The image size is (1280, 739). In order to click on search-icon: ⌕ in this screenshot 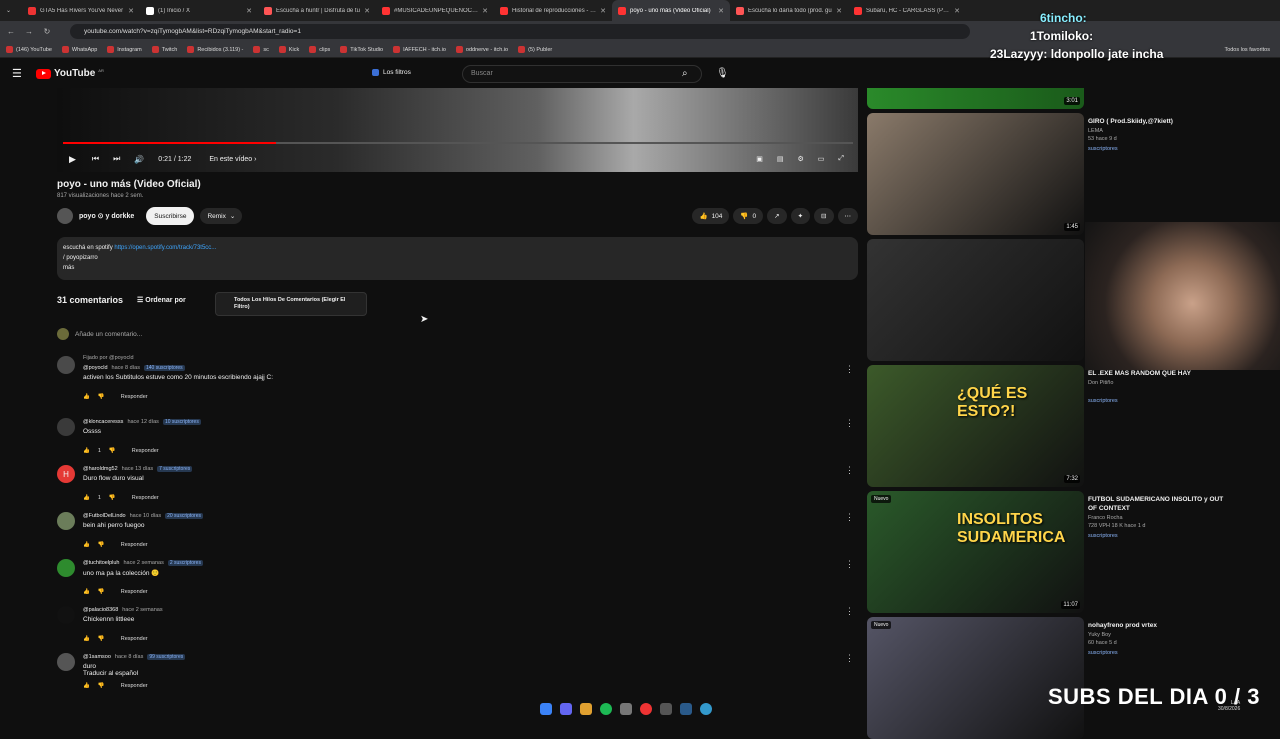, I will do `click(685, 73)`.